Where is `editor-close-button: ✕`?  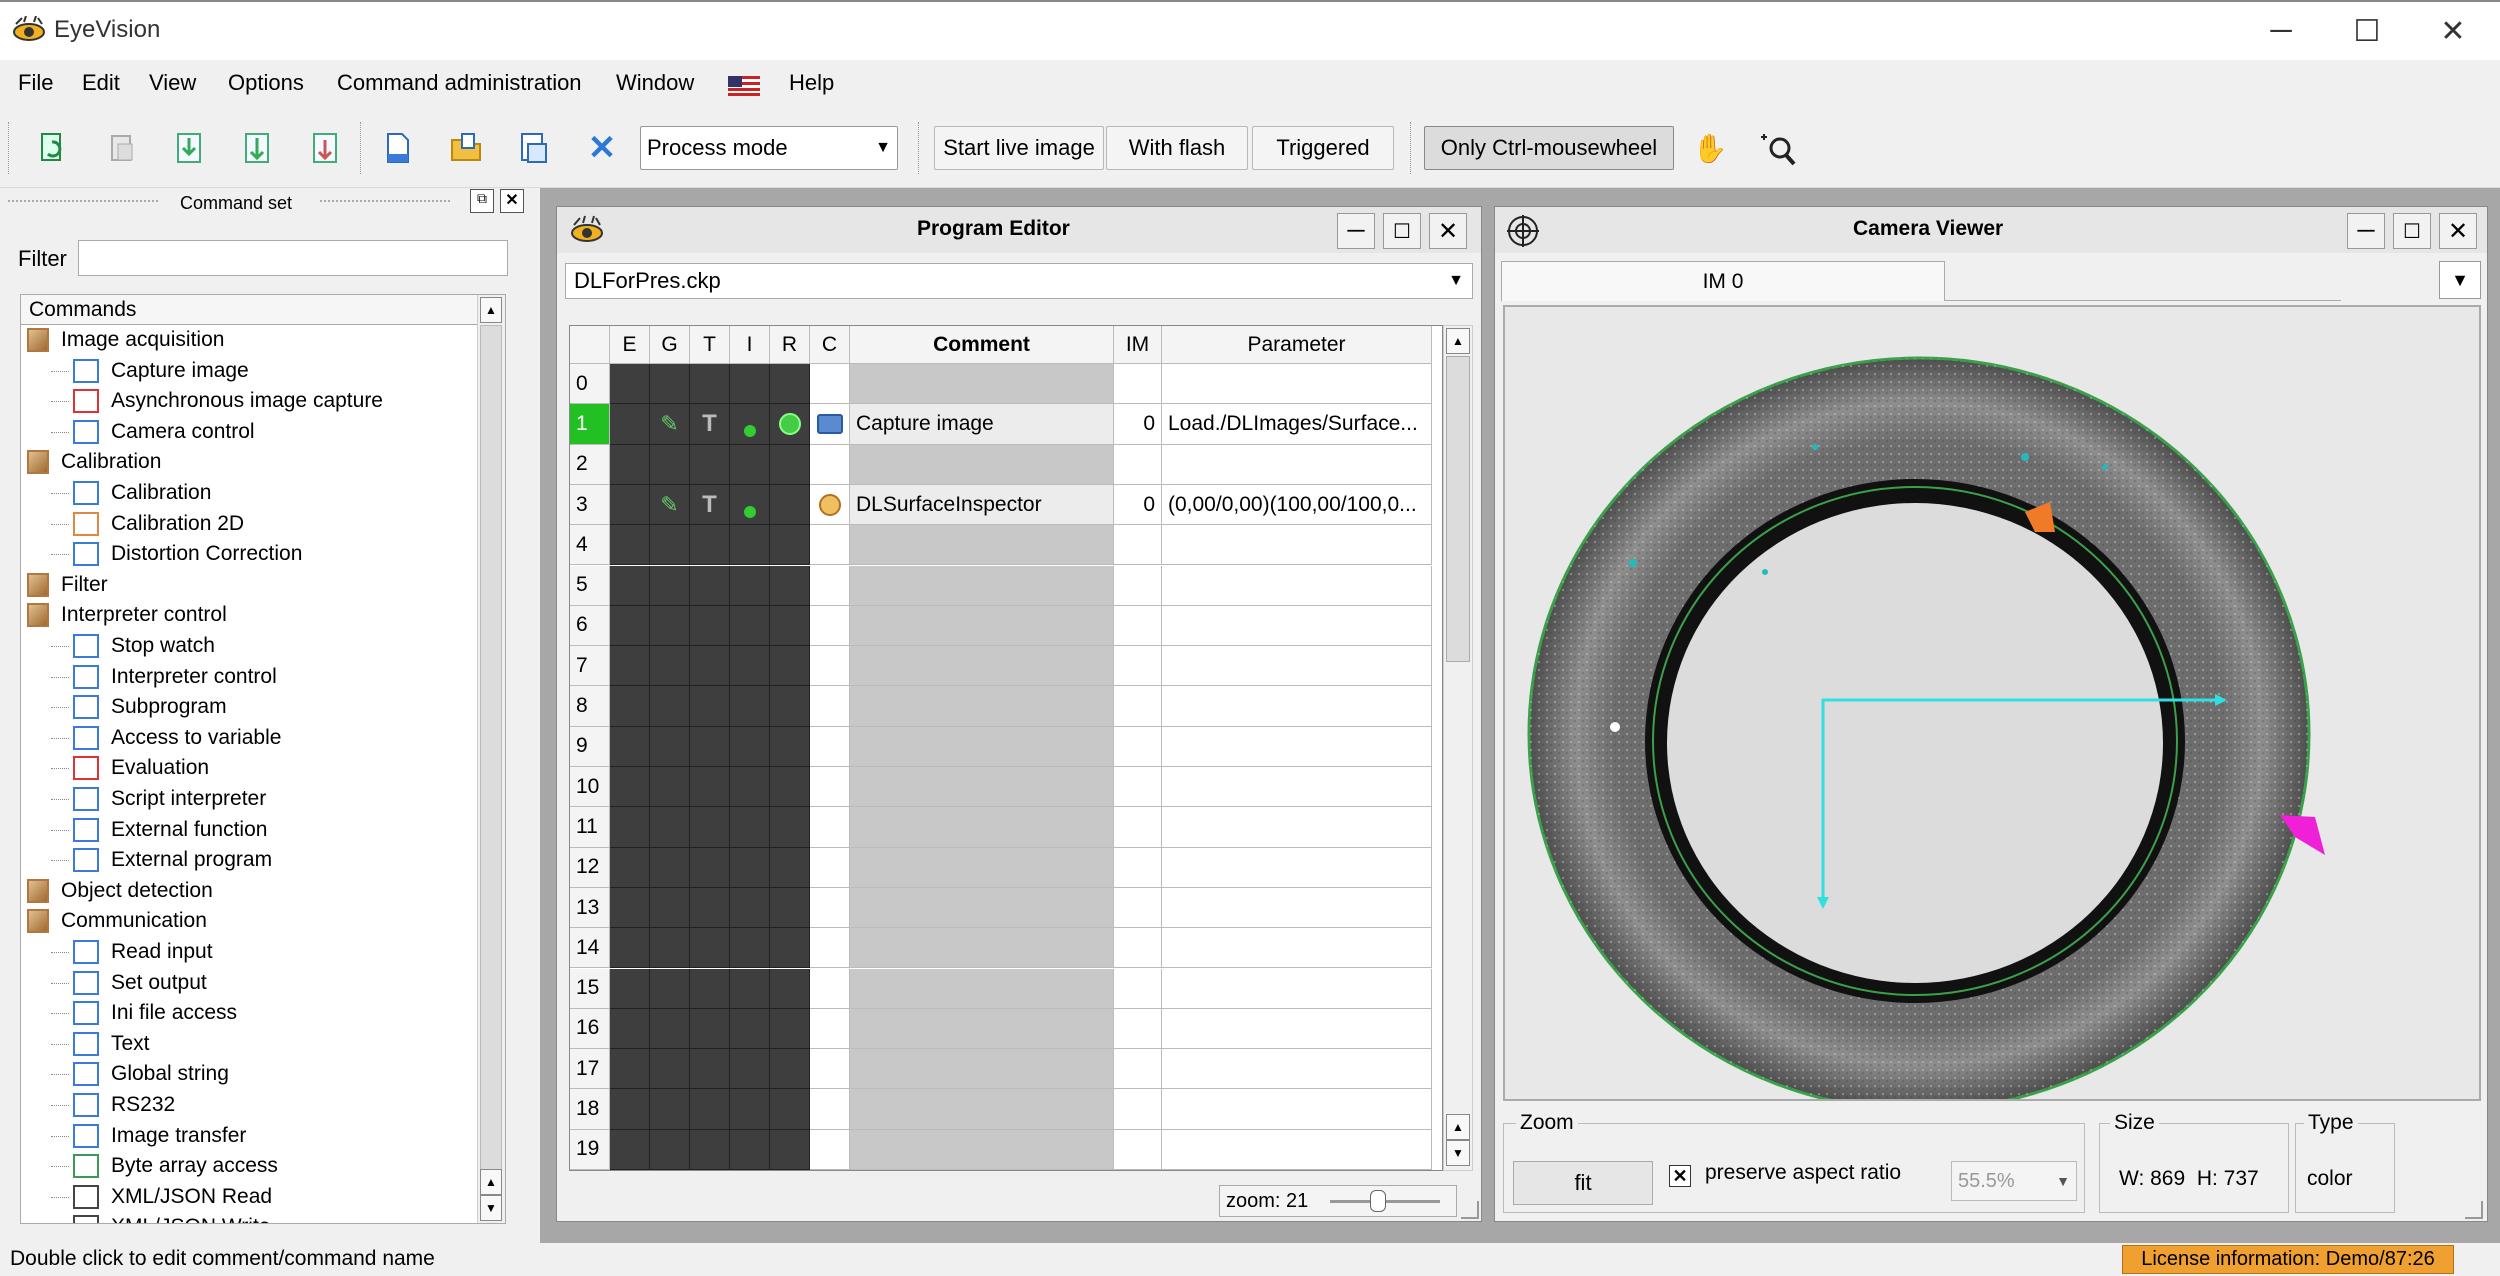
editor-close-button: ✕ is located at coordinates (1448, 231).